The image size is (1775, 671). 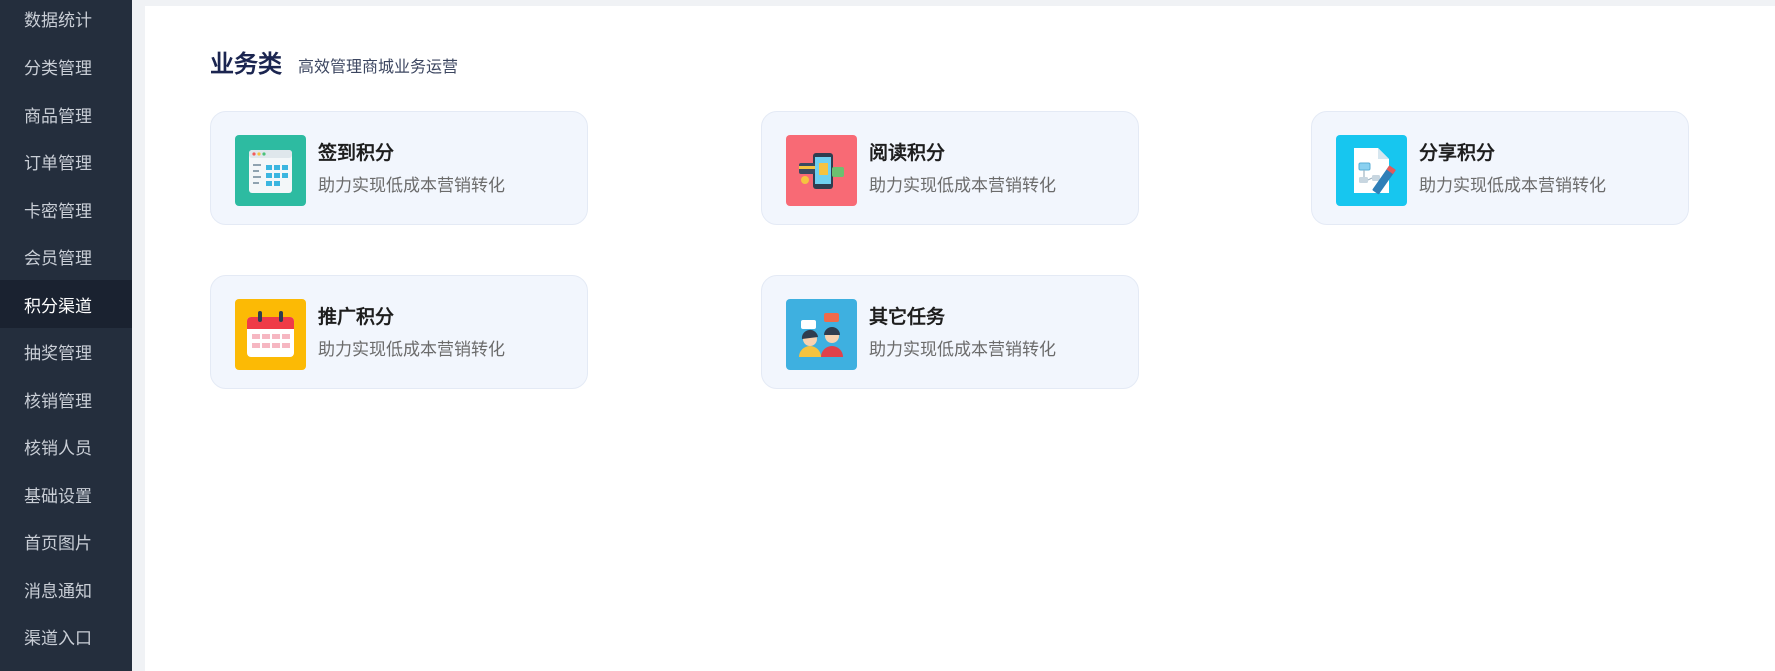 What do you see at coordinates (58, 306) in the screenshot?
I see `sidebar-item-label: 积分渠道` at bounding box center [58, 306].